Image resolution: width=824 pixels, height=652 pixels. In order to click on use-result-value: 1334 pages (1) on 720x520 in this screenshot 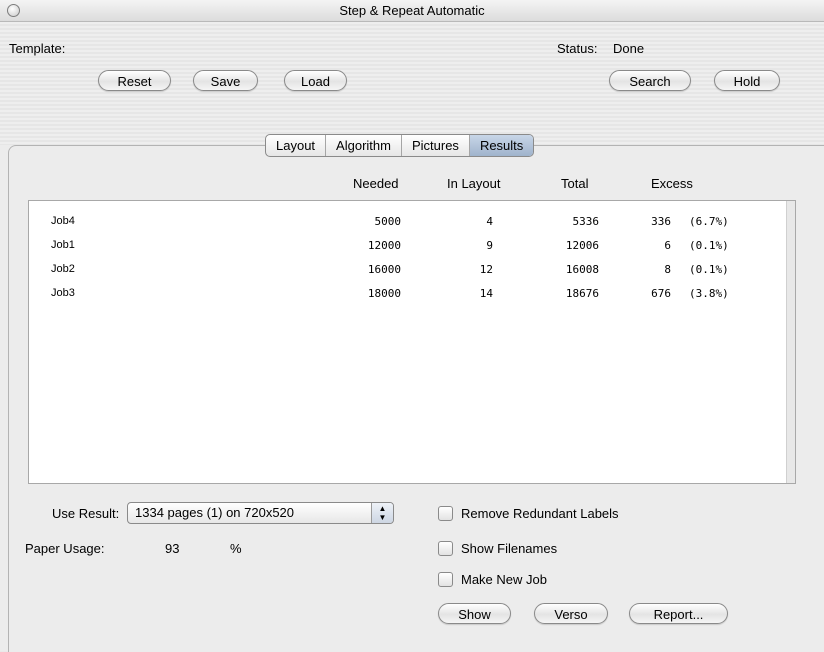, I will do `click(215, 512)`.